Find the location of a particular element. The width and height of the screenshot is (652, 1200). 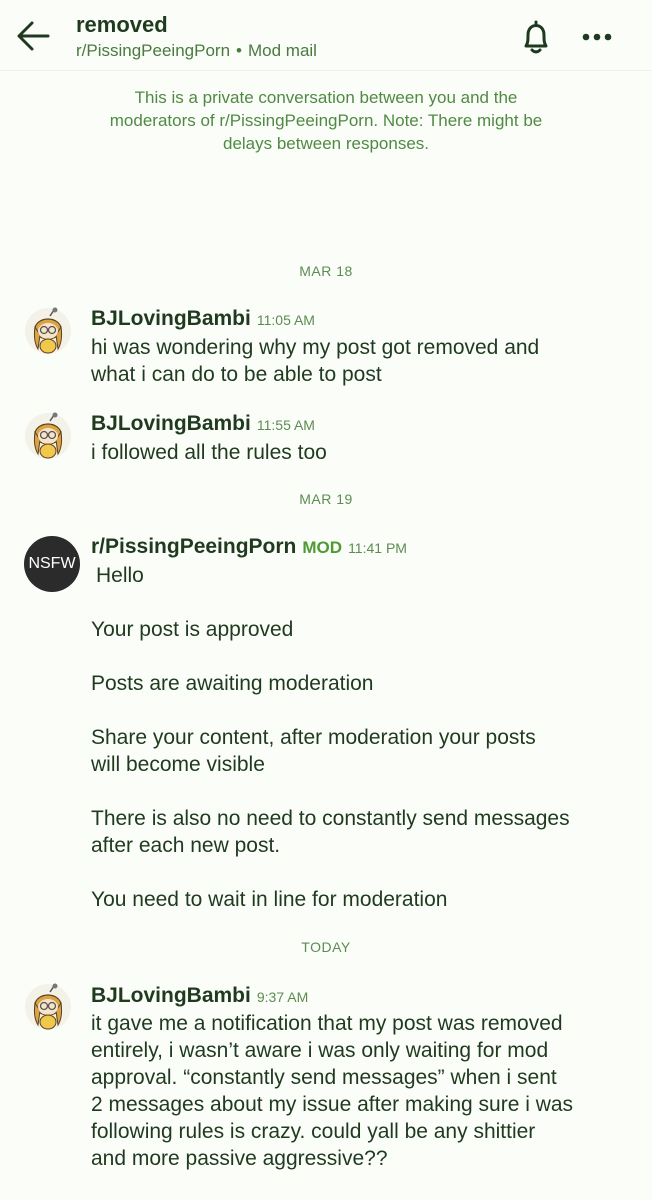

more-horizontal-icon is located at coordinates (597, 37).